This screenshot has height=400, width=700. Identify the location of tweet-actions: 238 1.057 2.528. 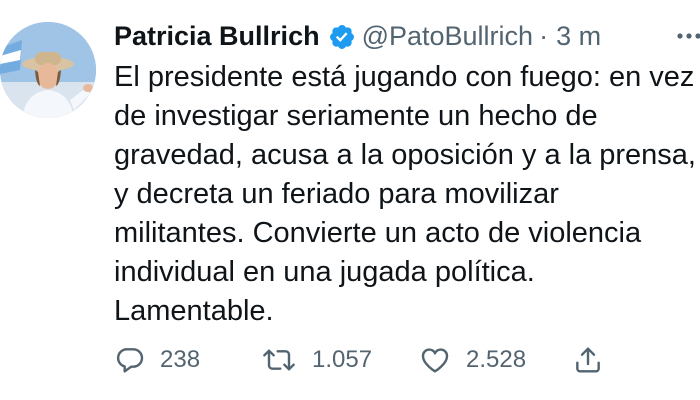
(407, 360).